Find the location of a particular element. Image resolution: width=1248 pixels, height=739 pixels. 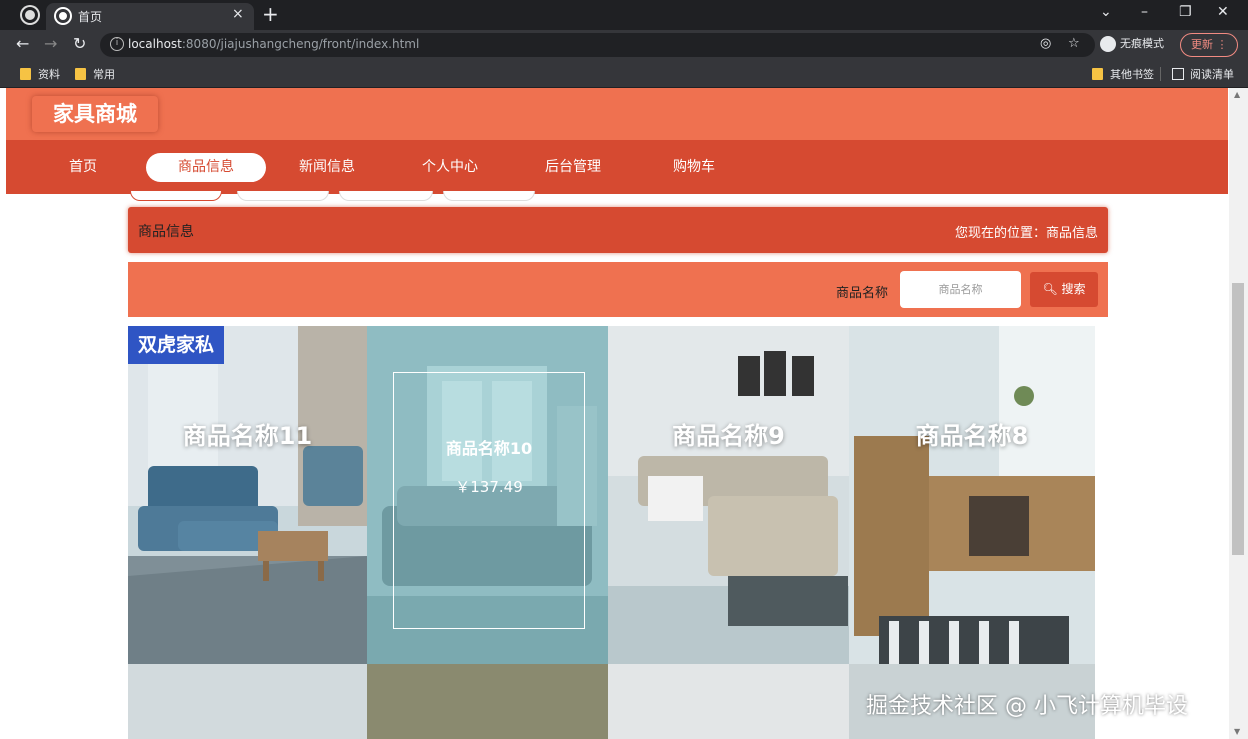

scrollbar: ▲ ▼ is located at coordinates (1238, 413).